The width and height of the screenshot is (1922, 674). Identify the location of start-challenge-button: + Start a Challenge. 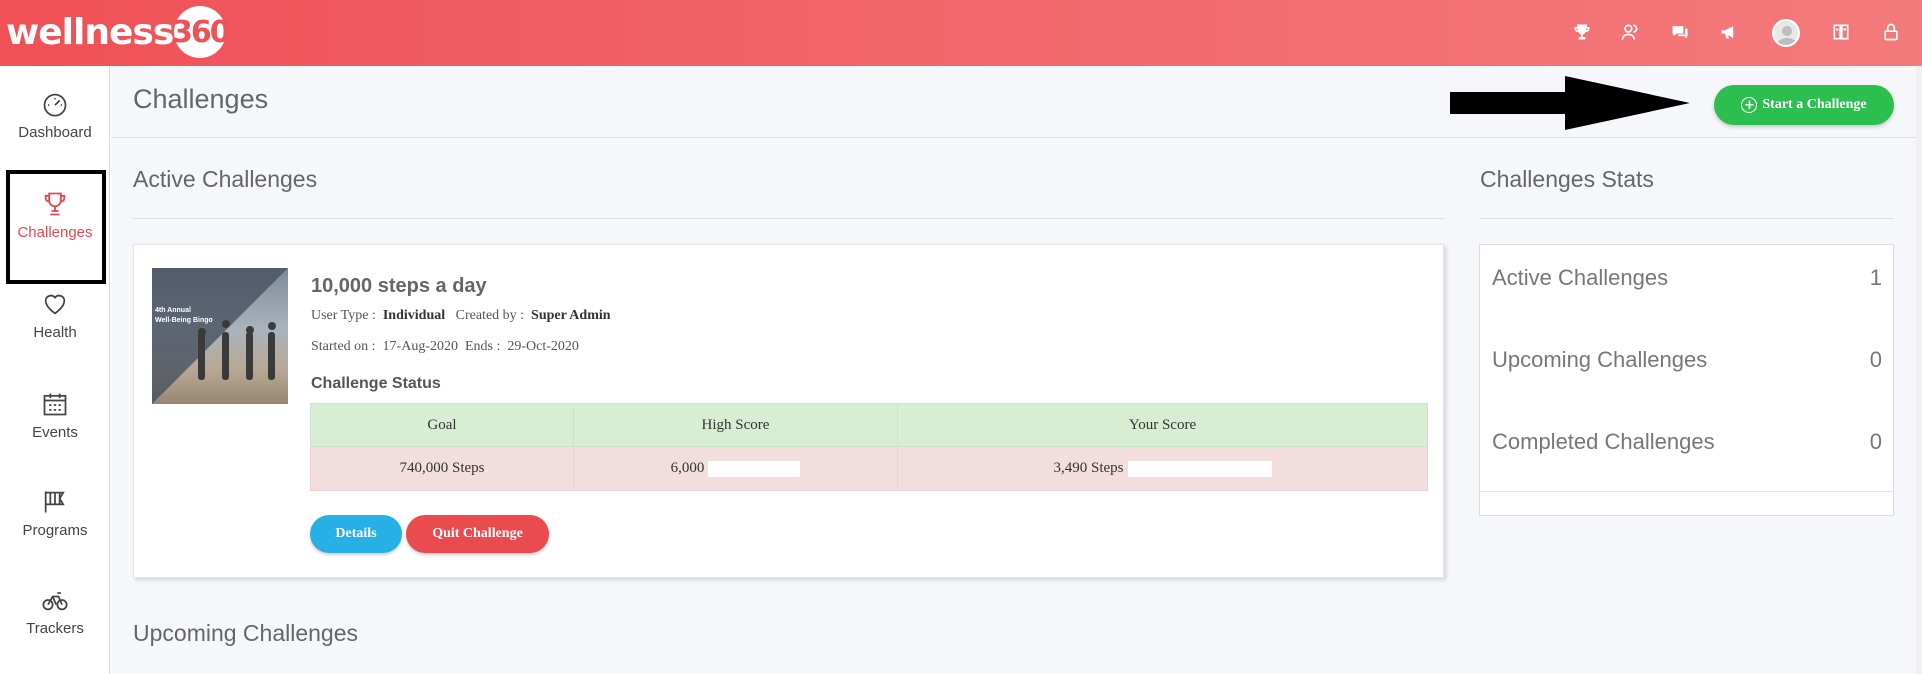
(1804, 105).